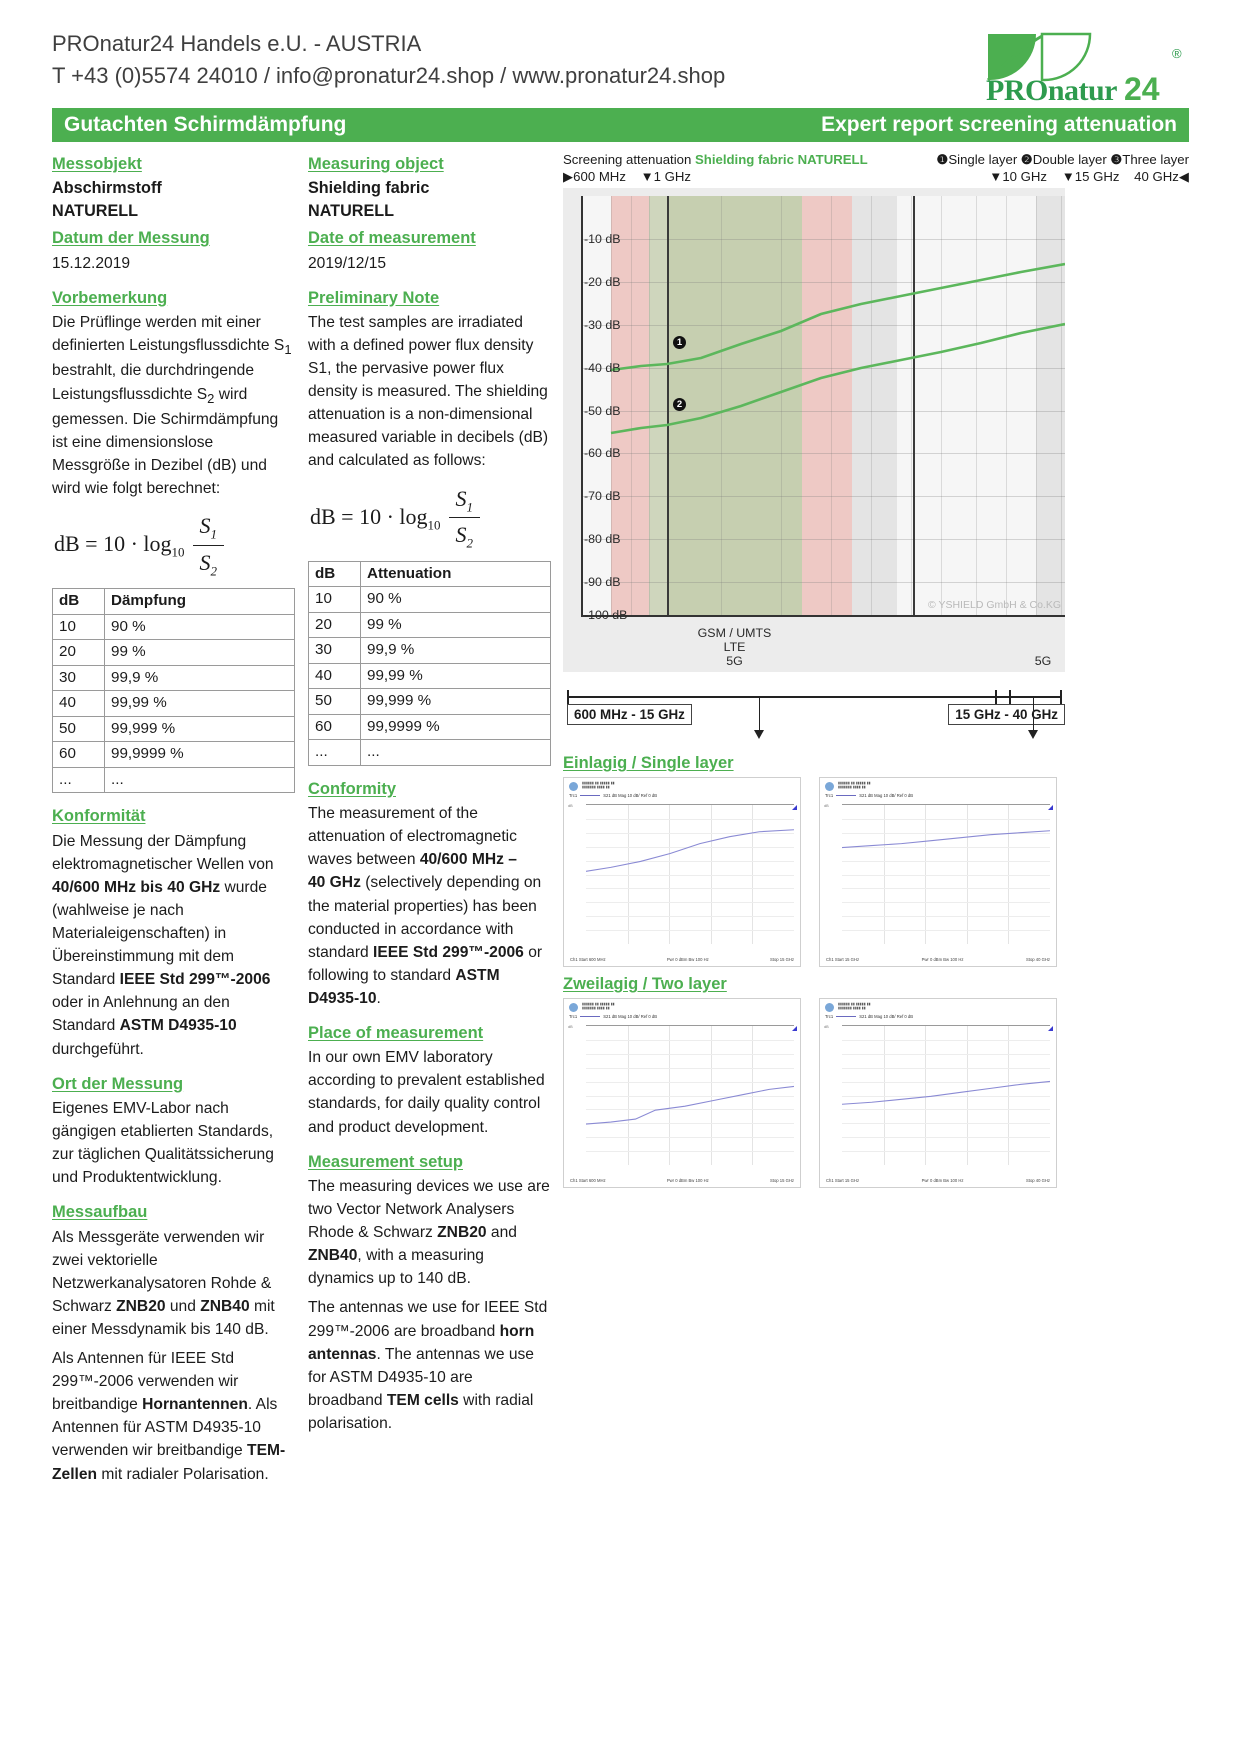 Image resolution: width=1241 pixels, height=1754 pixels. I want to click on bandlabel-5g-high: 5G, so click(1043, 661).